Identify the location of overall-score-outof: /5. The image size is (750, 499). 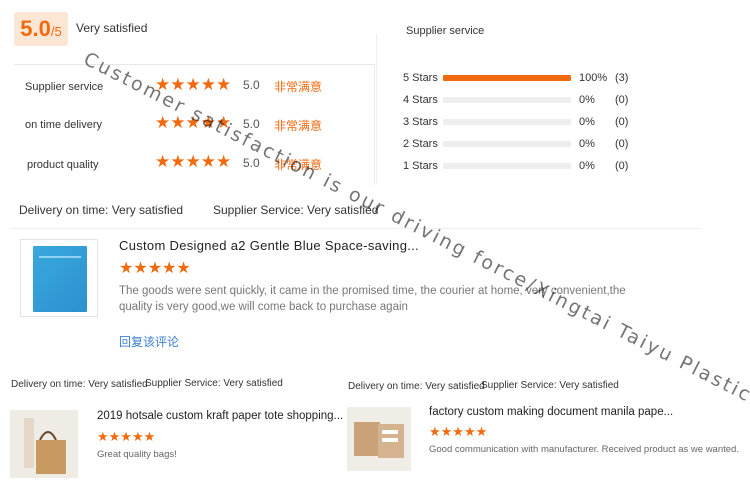
(56, 31).